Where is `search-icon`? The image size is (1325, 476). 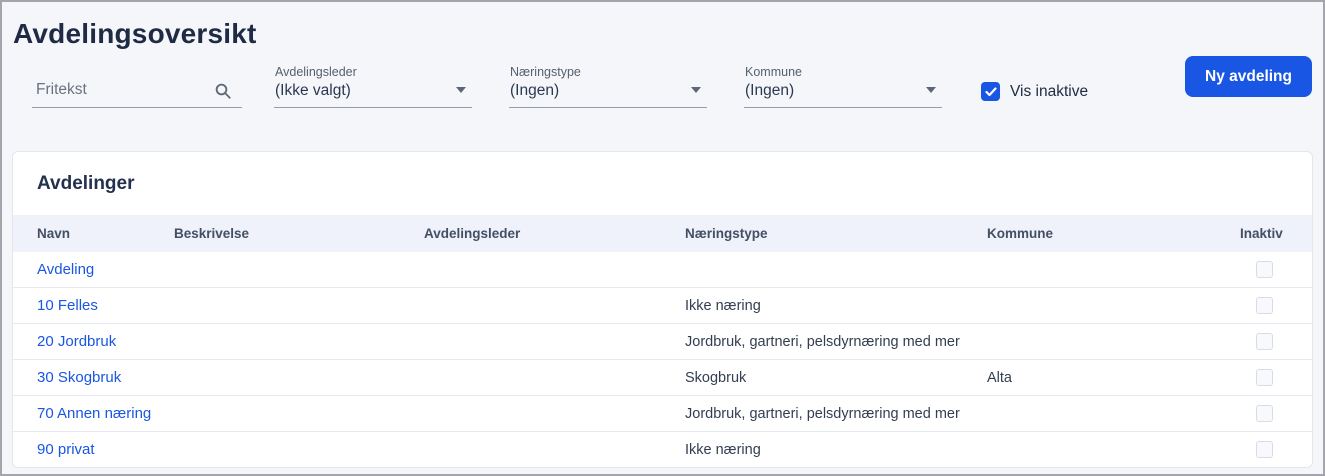 search-icon is located at coordinates (223, 91).